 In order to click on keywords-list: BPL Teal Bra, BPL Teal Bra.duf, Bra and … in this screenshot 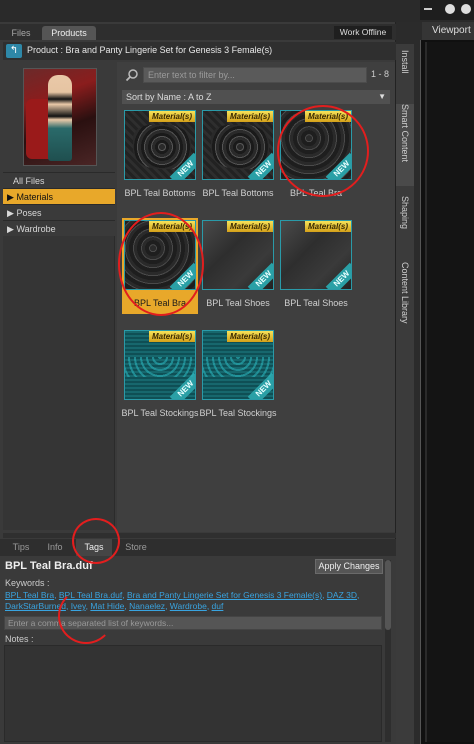, I will do `click(182, 600)`.